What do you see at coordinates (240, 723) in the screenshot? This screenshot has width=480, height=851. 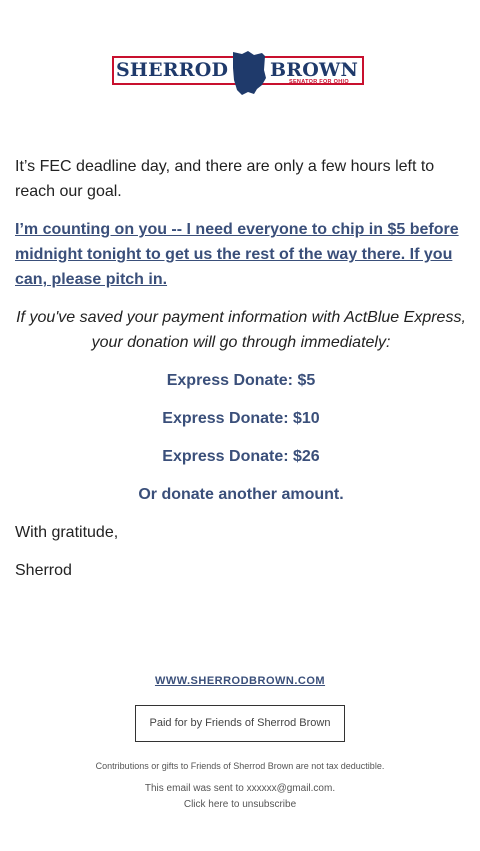 I see `paid-for-box: Paid for by Friends of Sherrod Brown` at bounding box center [240, 723].